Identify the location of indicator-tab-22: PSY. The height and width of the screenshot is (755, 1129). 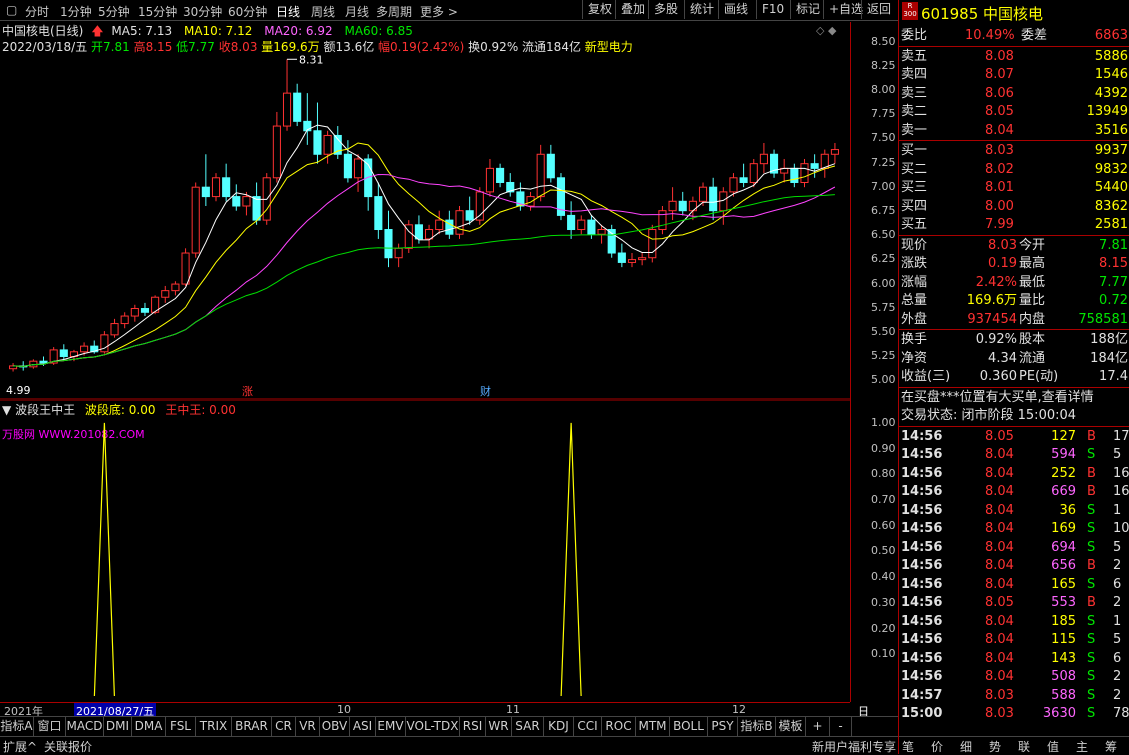
(723, 726).